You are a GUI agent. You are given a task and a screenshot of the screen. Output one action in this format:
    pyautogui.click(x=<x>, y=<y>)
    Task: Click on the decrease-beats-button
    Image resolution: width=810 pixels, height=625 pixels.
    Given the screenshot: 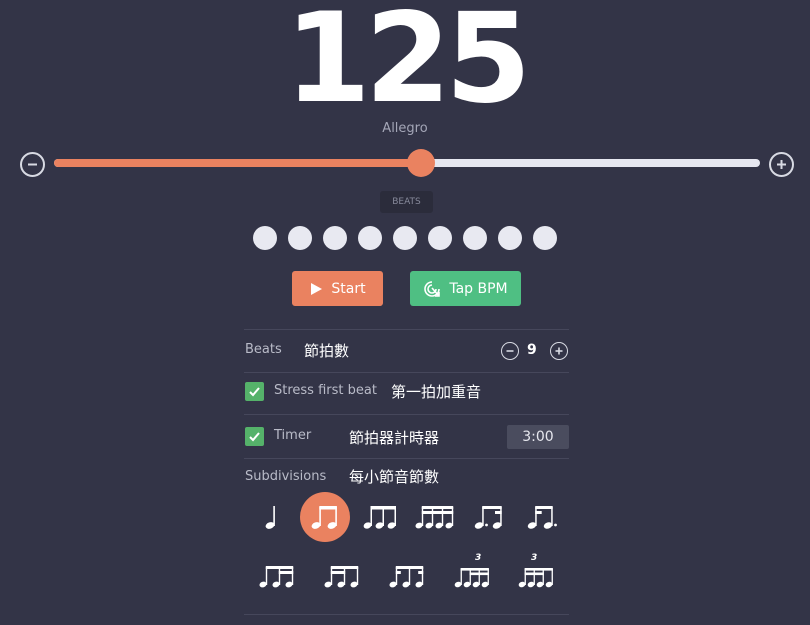 What is the action you would take?
    pyautogui.click(x=510, y=351)
    